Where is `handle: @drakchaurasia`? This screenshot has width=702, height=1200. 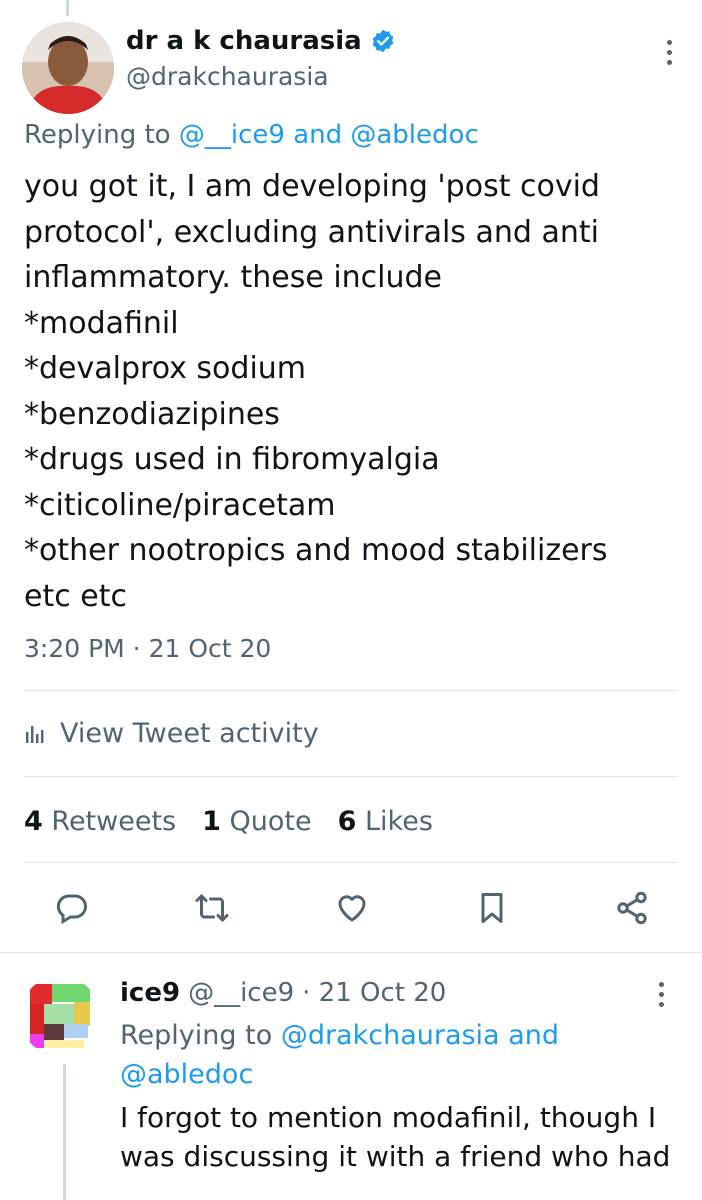 handle: @drakchaurasia is located at coordinates (227, 76).